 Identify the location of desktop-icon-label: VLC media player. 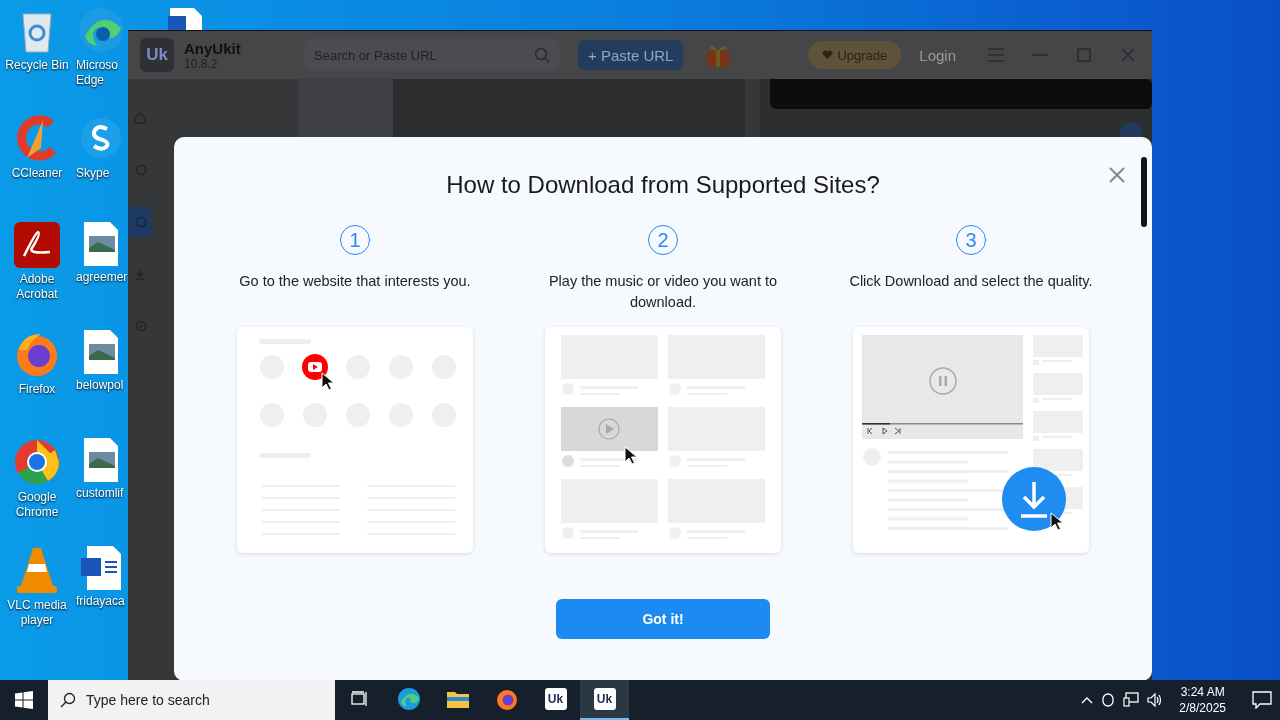
(37, 613).